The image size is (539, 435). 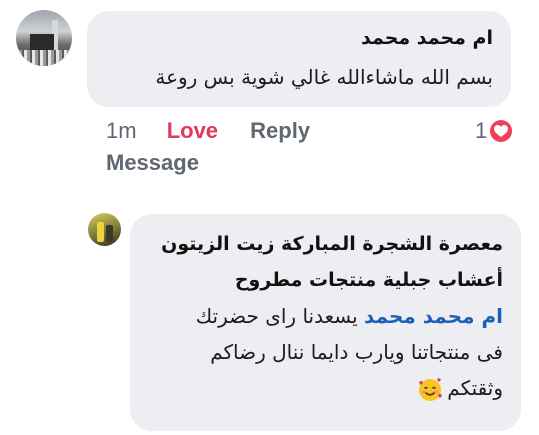 I want to click on reply-author-name-line2: أعشاب جبلية منتجات مطروح, so click(x=324, y=280).